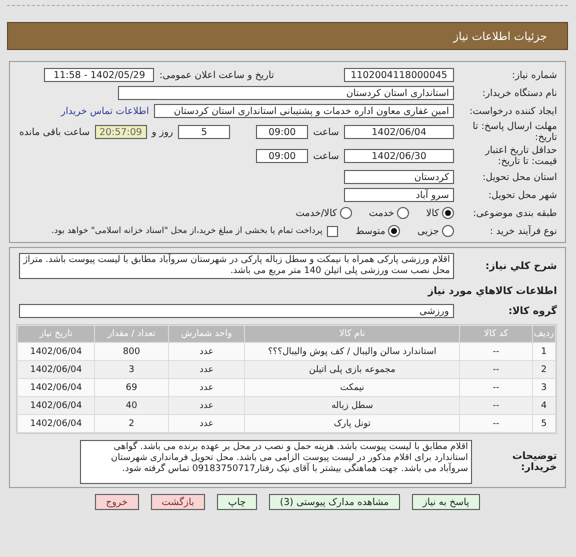 Image resolution: width=576 pixels, height=557 pixels. What do you see at coordinates (352, 387) in the screenshot?
I see `table-cell: نیمکت` at bounding box center [352, 387].